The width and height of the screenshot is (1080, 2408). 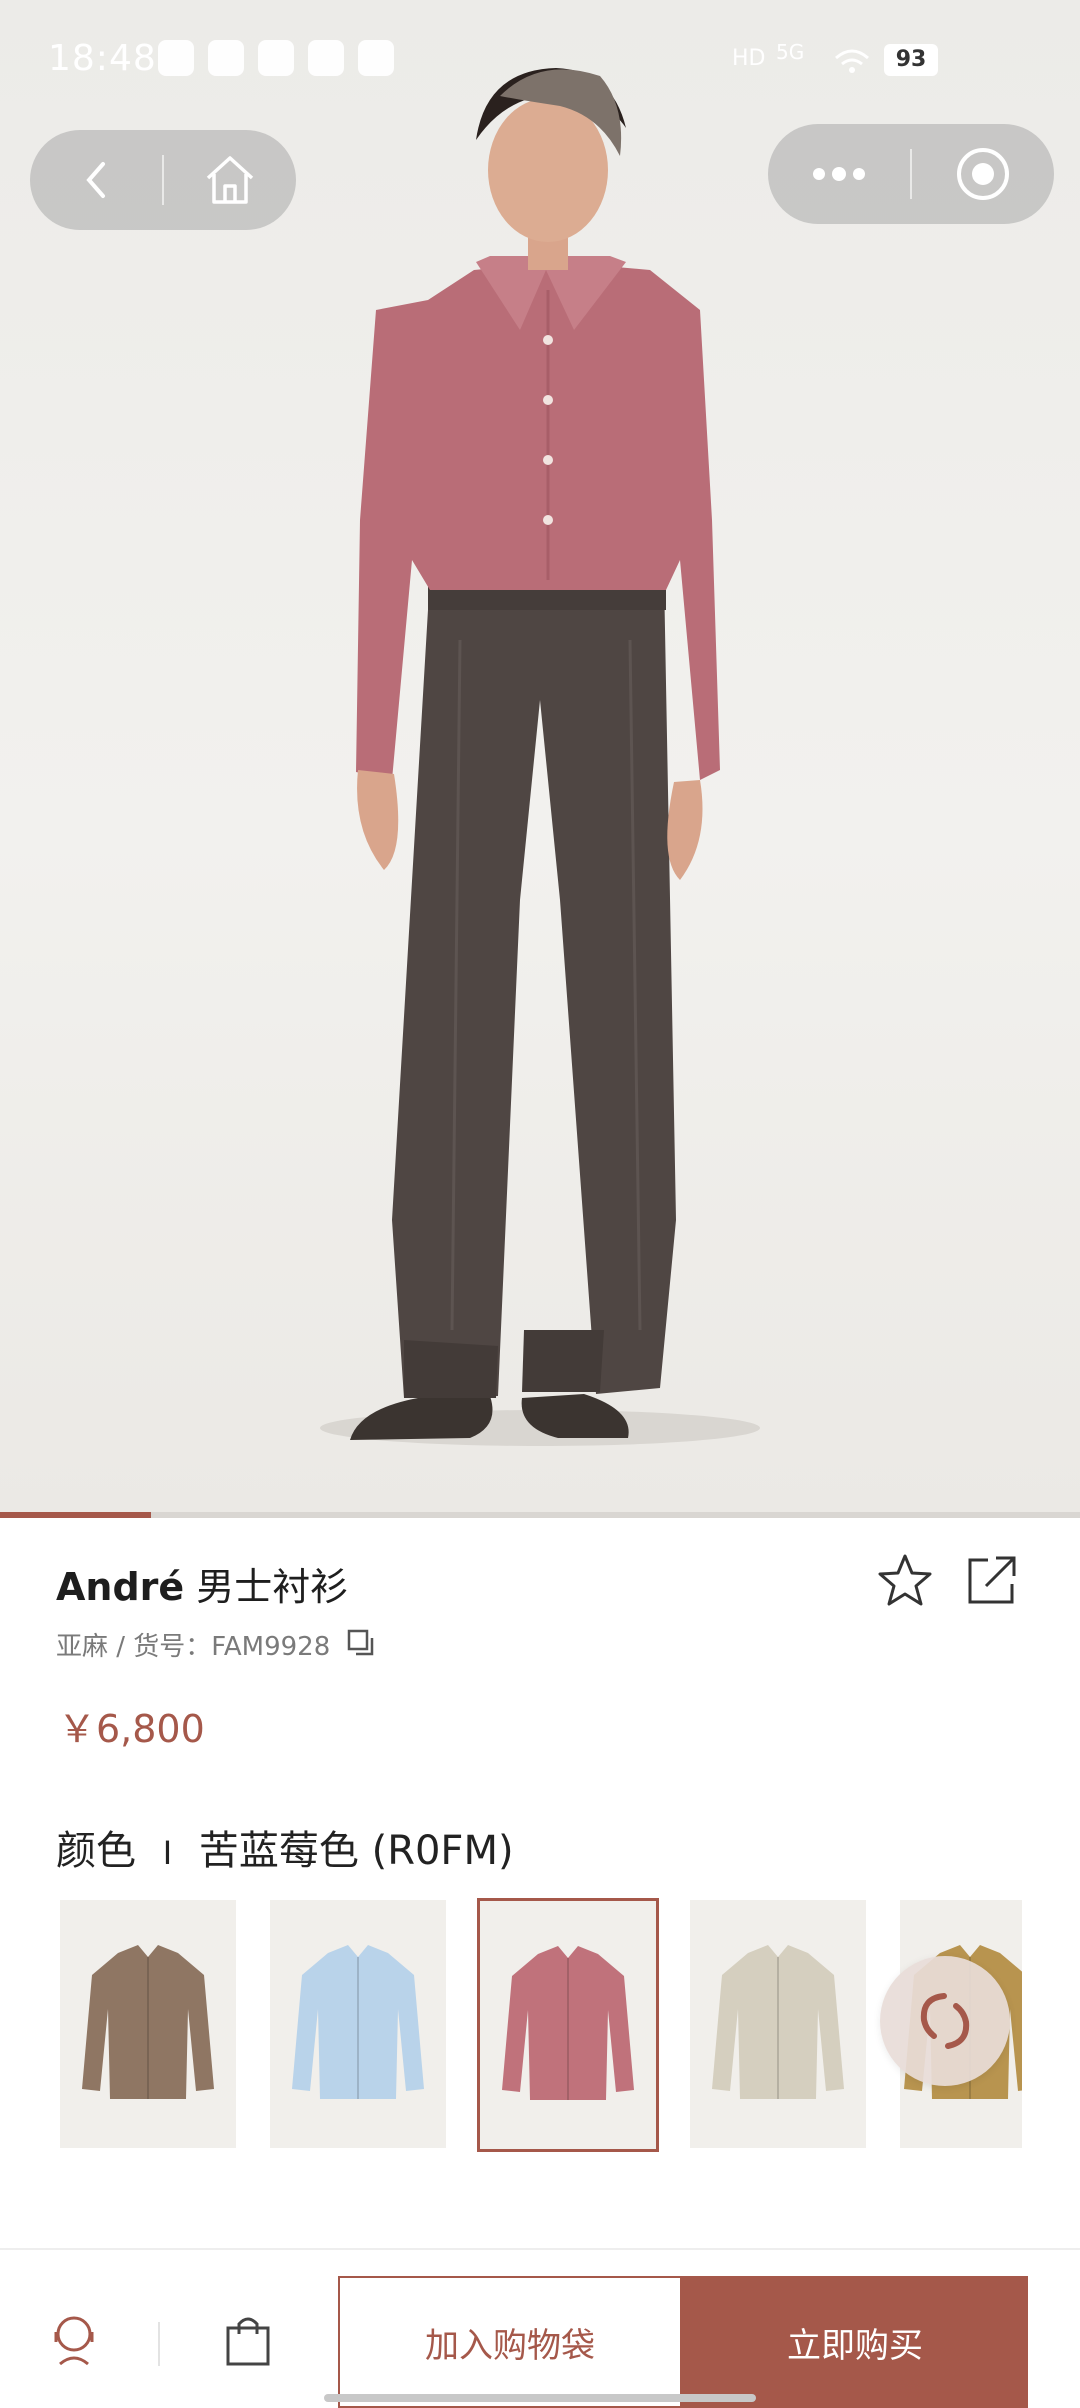 What do you see at coordinates (102, 58) in the screenshot?
I see `status-time: 18:48` at bounding box center [102, 58].